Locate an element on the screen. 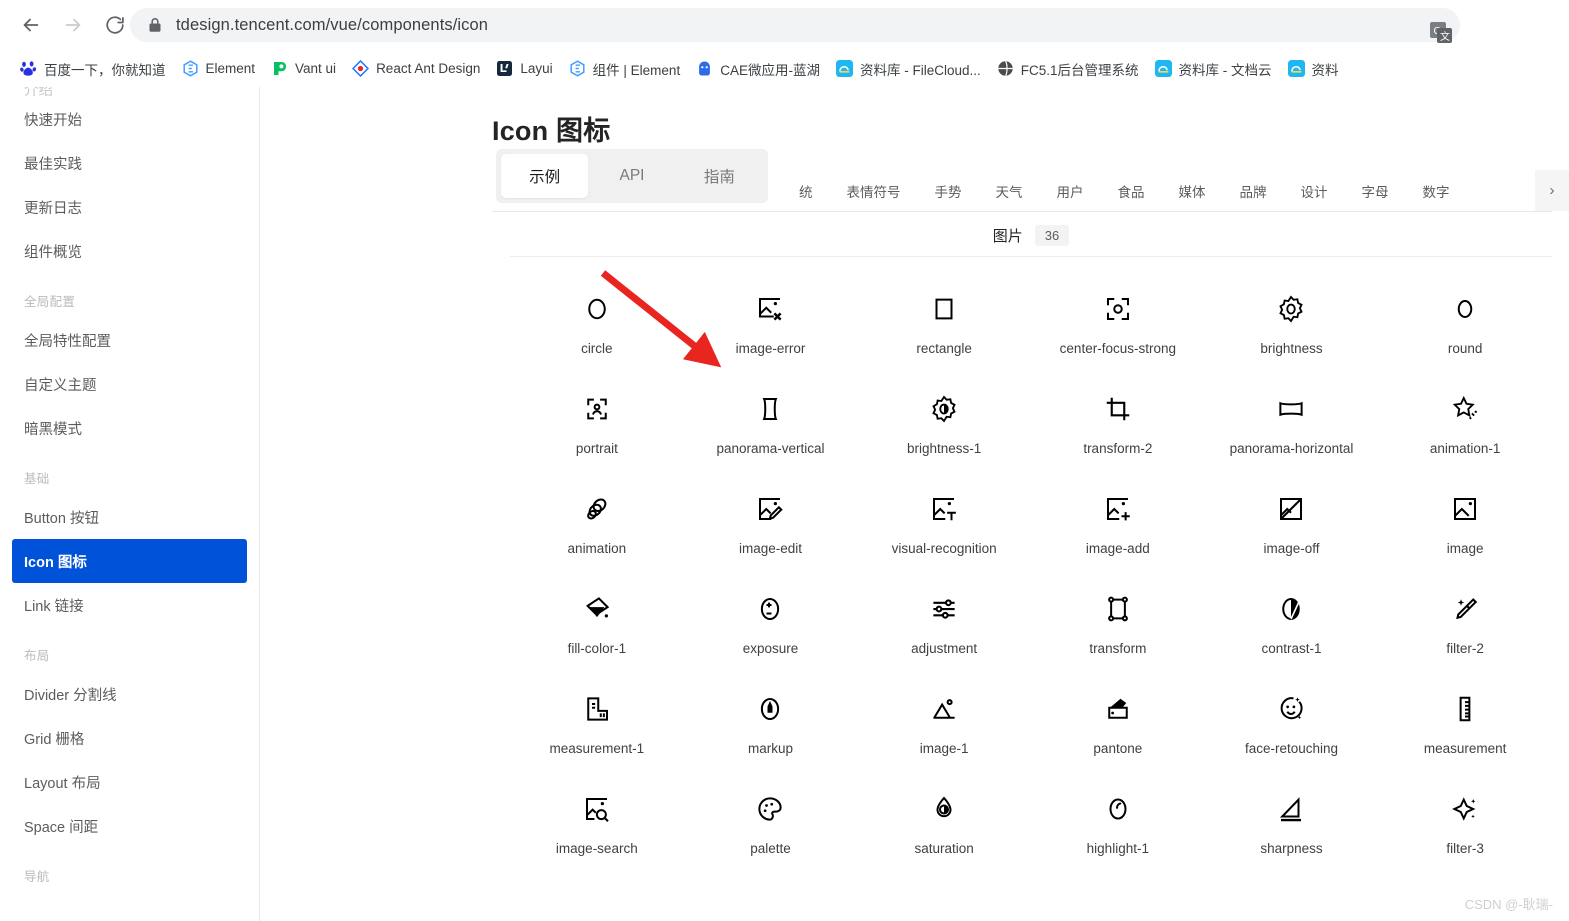 Image resolution: width=1569 pixels, height=921 pixels. tab-example: 示例 is located at coordinates (545, 176).